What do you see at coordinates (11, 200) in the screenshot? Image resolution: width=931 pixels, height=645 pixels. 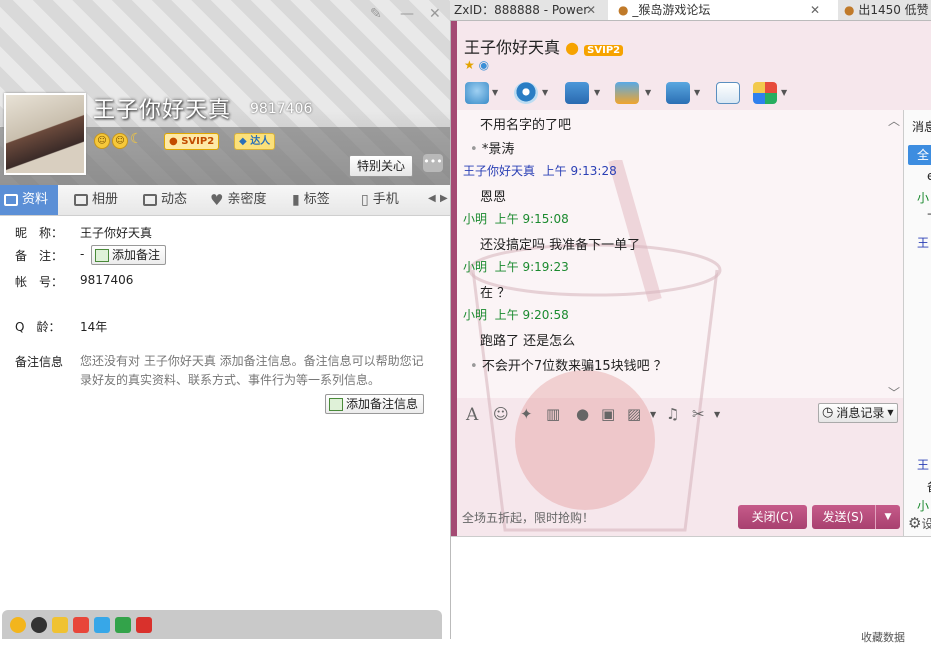 I see `profile-card-icon` at bounding box center [11, 200].